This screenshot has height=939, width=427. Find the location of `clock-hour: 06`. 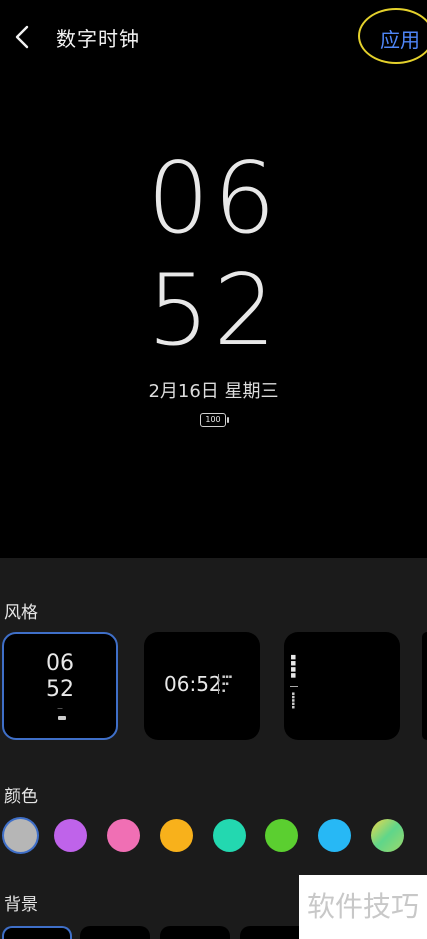

clock-hour: 06 is located at coordinates (213, 199).